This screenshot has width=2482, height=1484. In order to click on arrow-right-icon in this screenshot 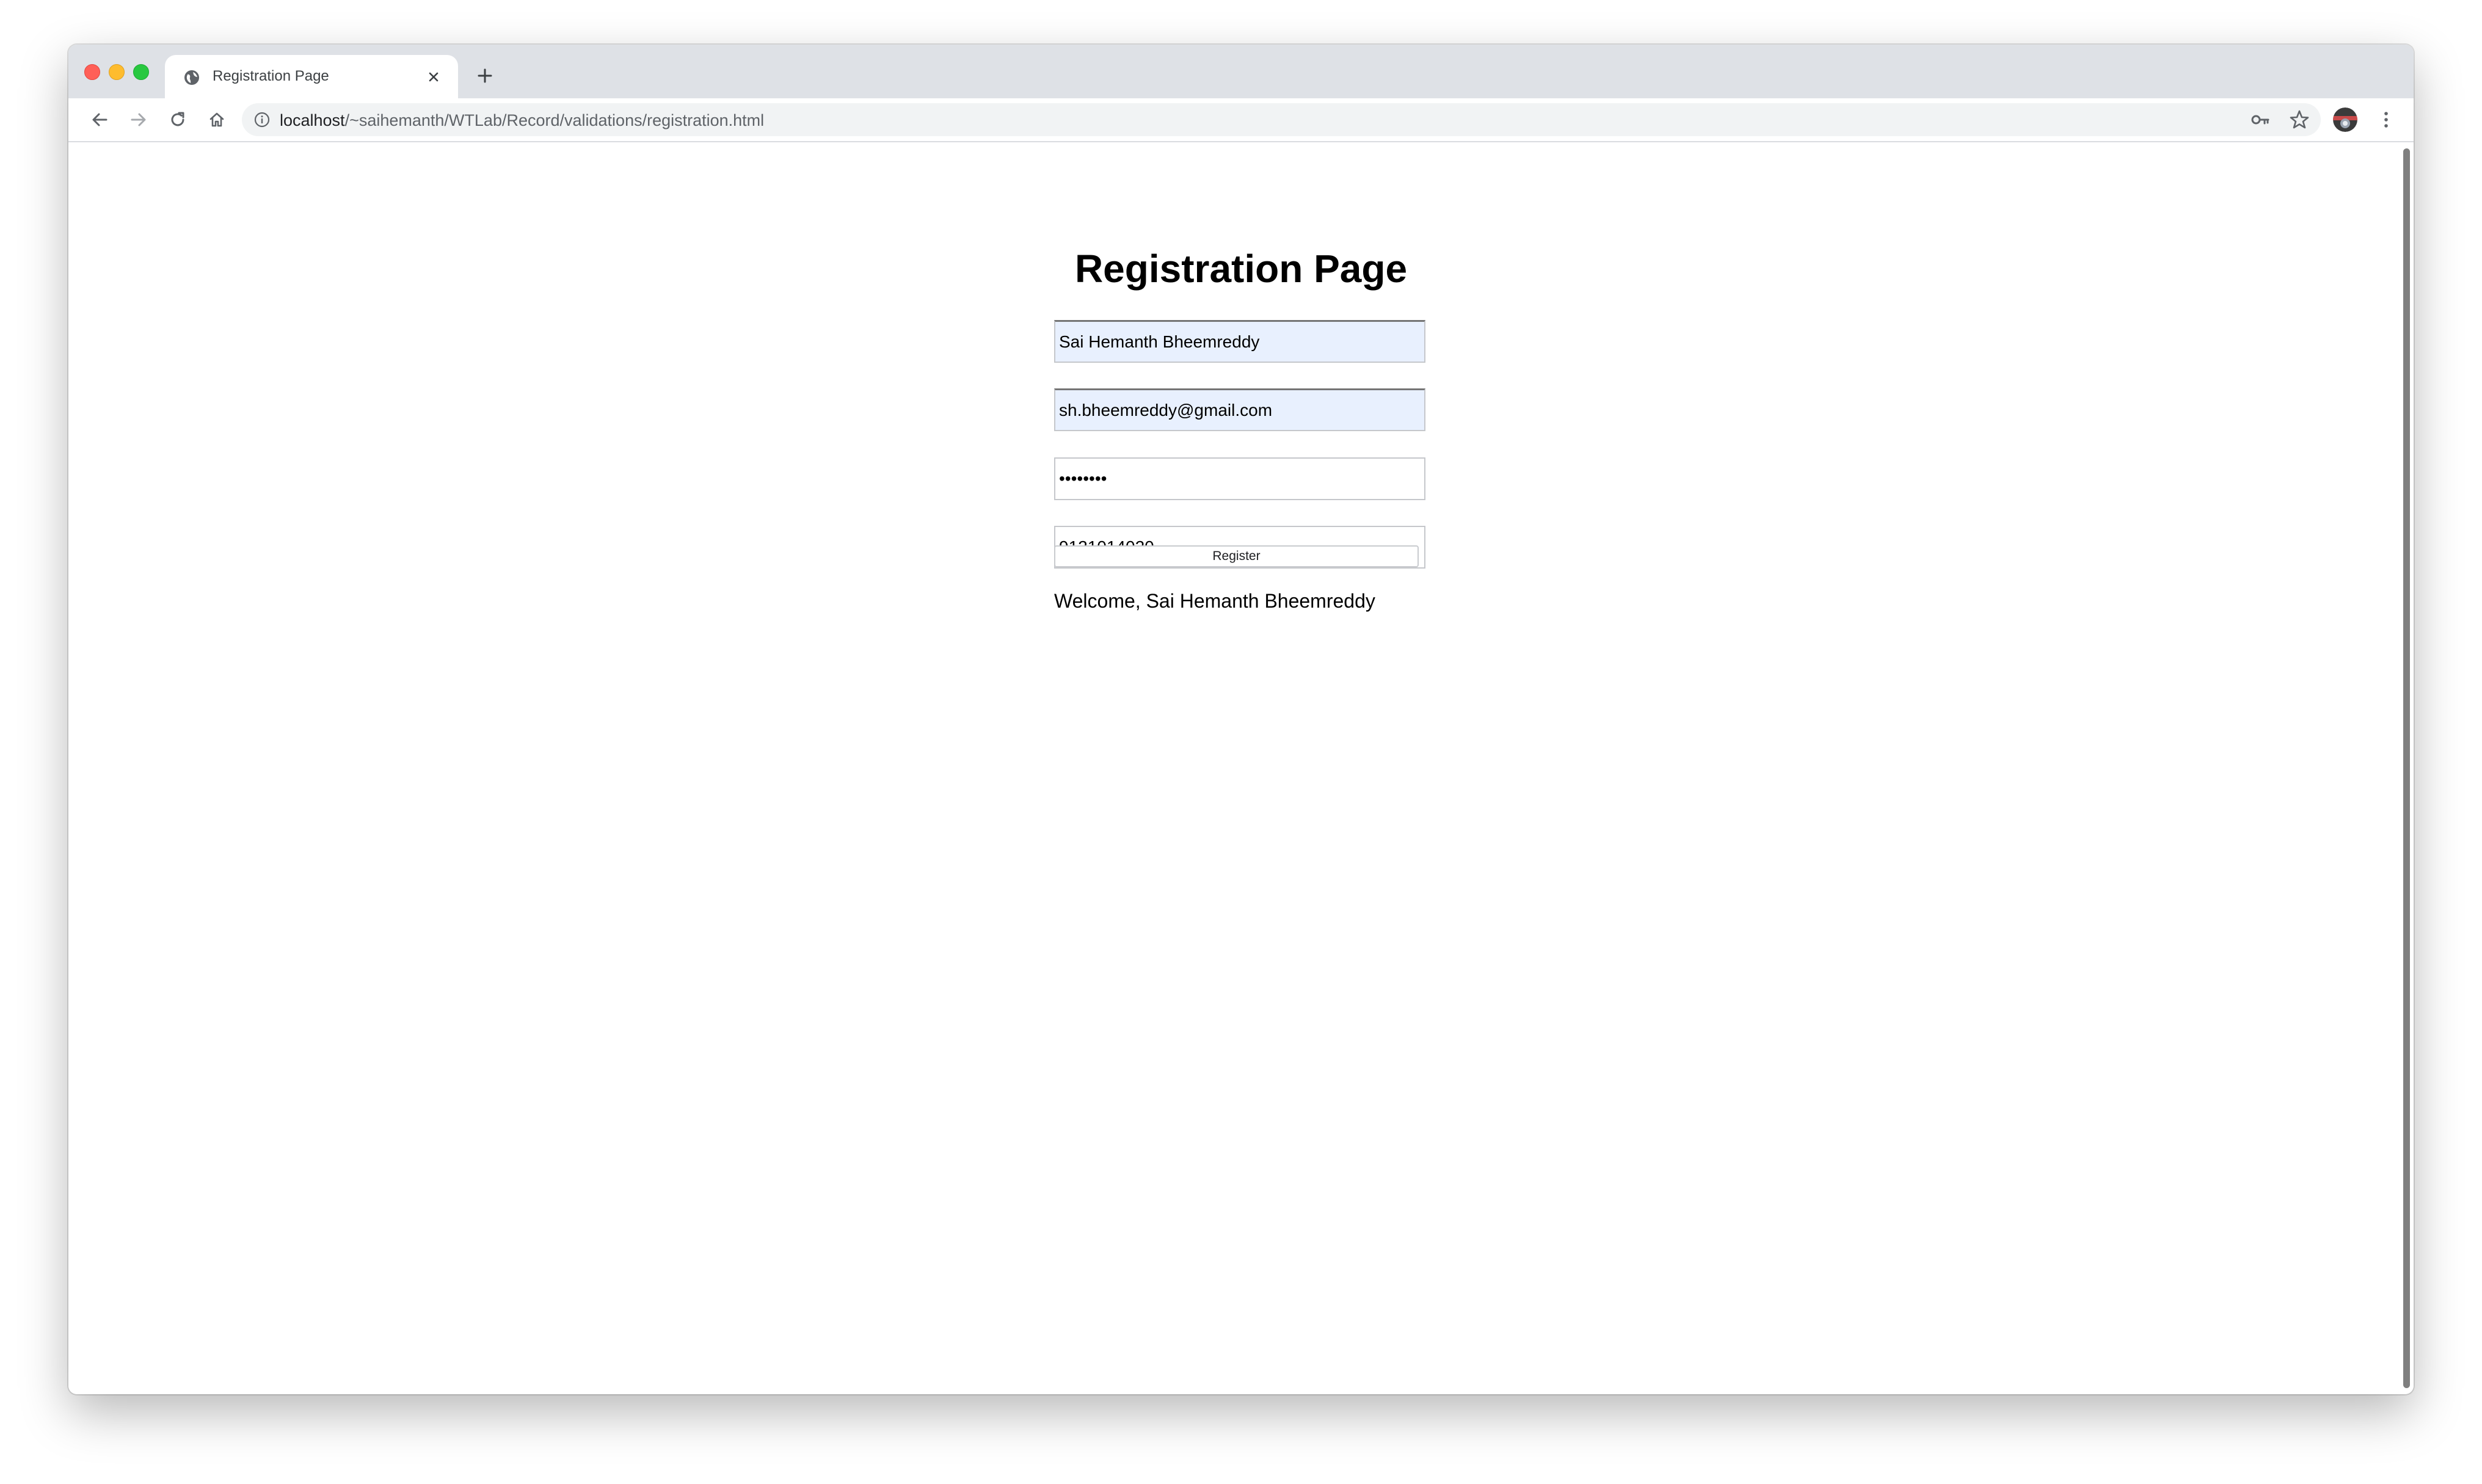, I will do `click(139, 120)`.